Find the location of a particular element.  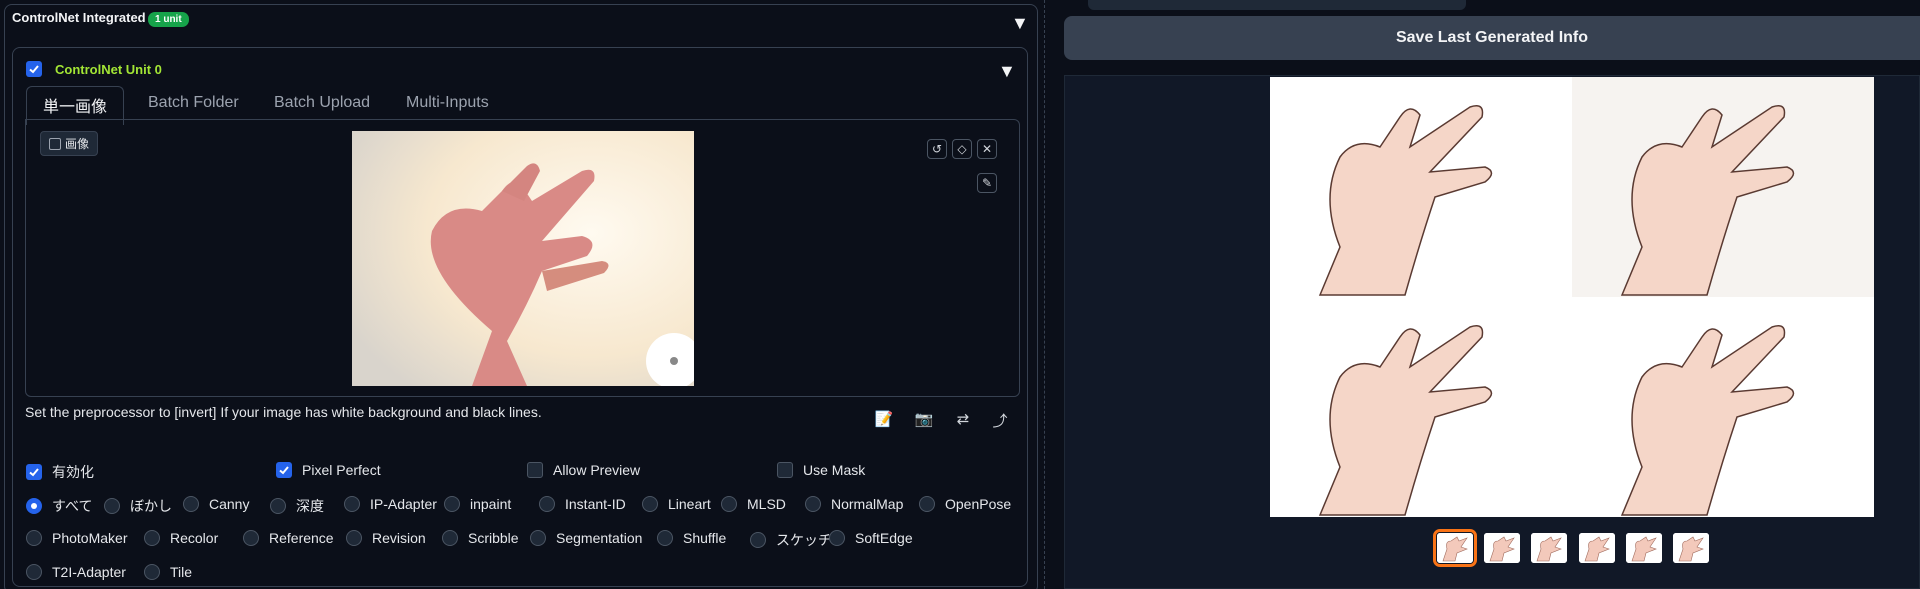

undo-icon: ↺ is located at coordinates (937, 149).